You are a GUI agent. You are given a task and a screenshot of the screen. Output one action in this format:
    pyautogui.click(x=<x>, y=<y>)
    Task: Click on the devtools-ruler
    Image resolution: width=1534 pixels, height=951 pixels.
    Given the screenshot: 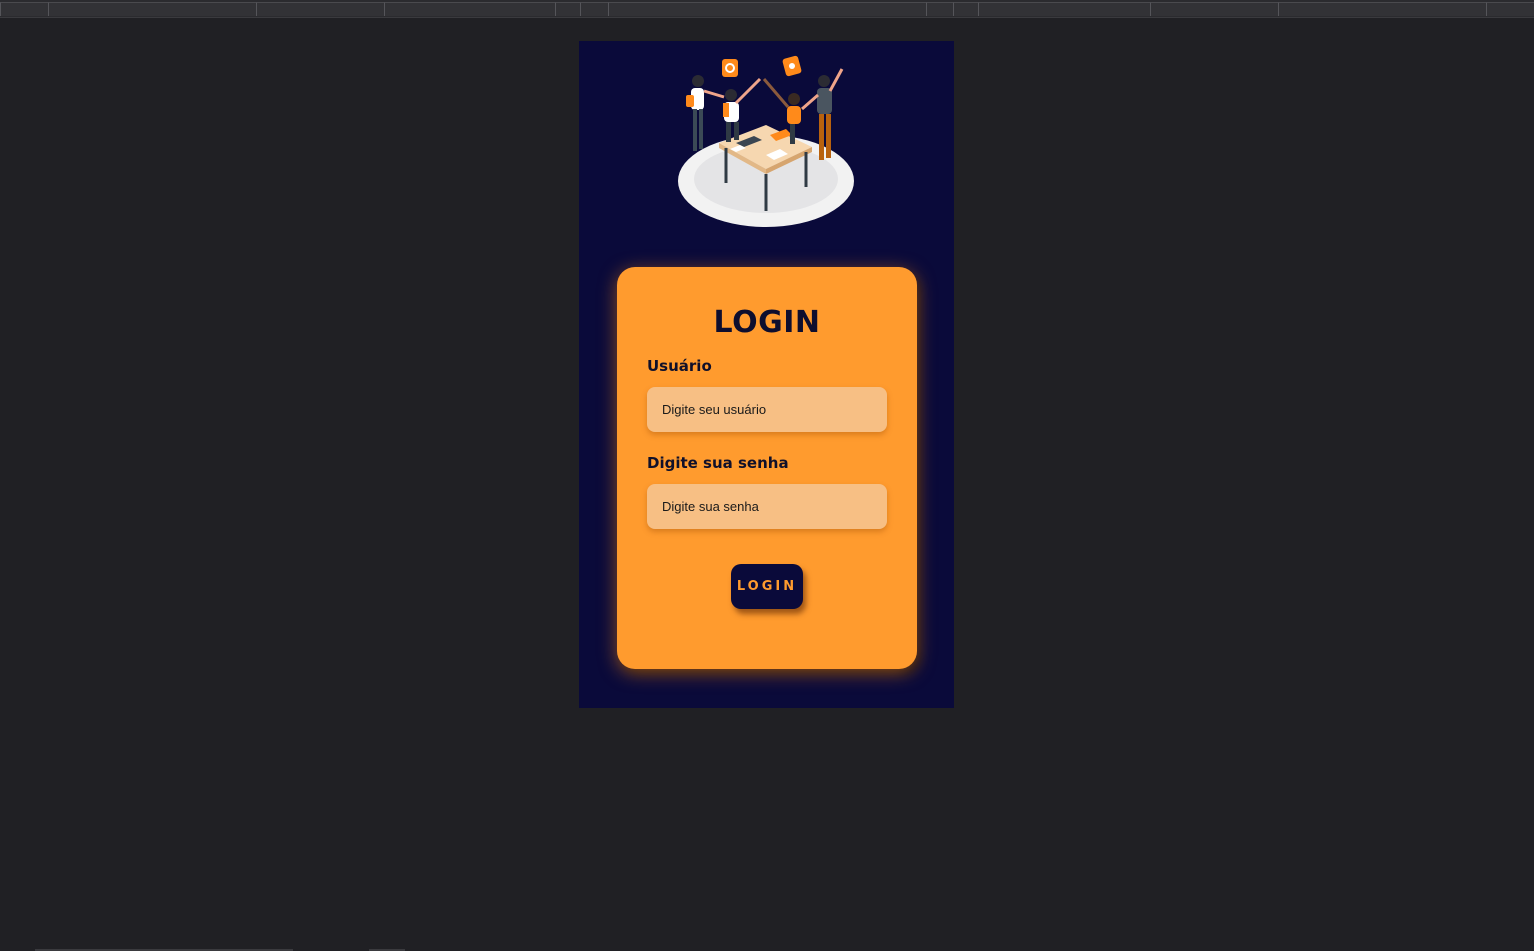 What is the action you would take?
    pyautogui.click(x=767, y=9)
    